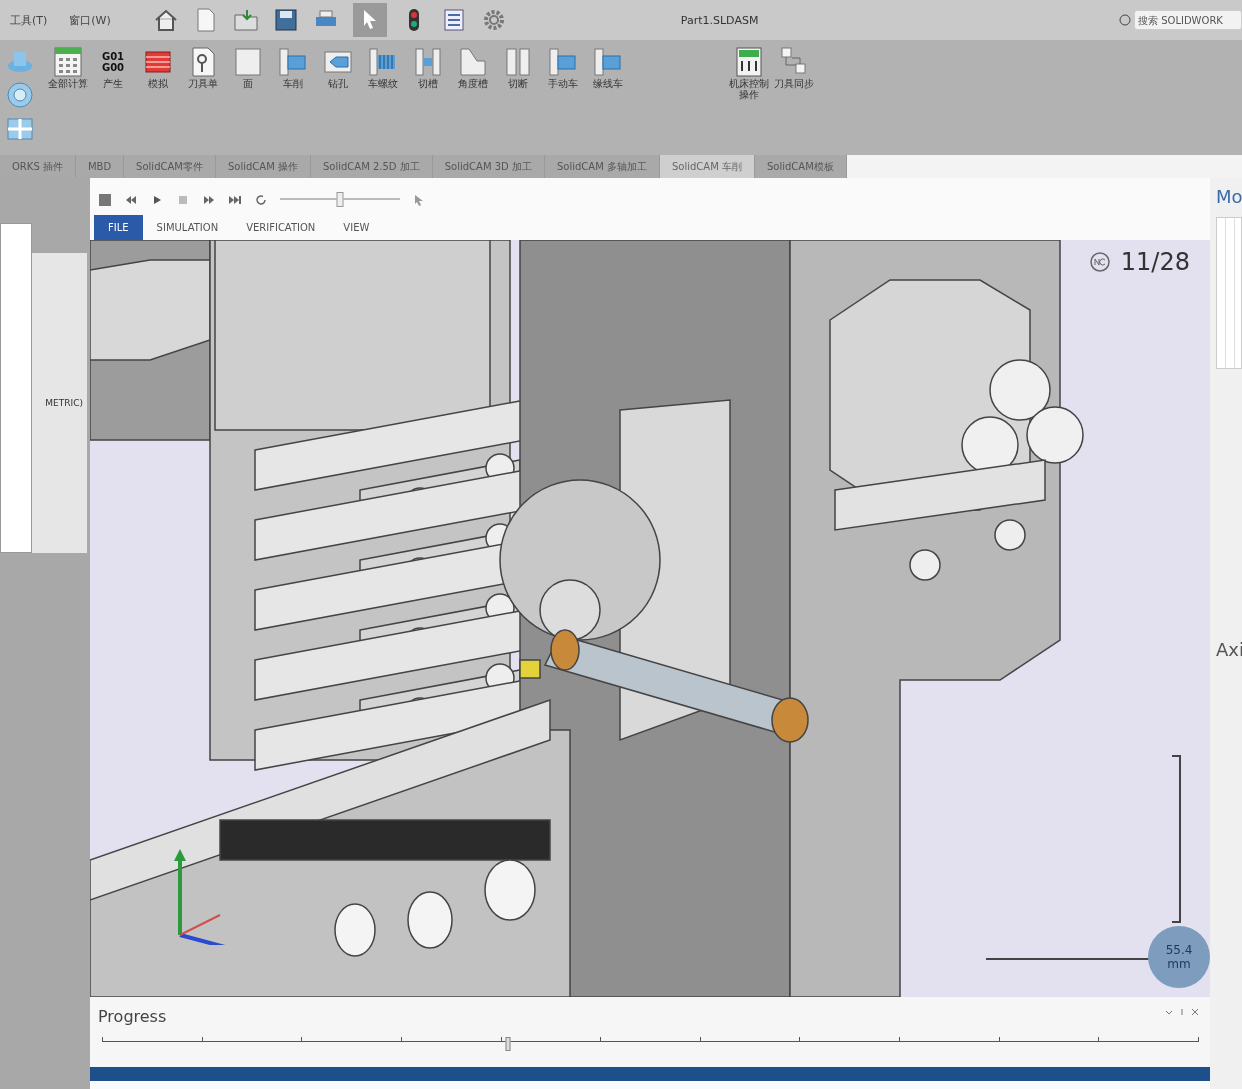 The width and height of the screenshot is (1242, 1089). What do you see at coordinates (293, 100) in the screenshot?
I see `ribbon-command: 车削` at bounding box center [293, 100].